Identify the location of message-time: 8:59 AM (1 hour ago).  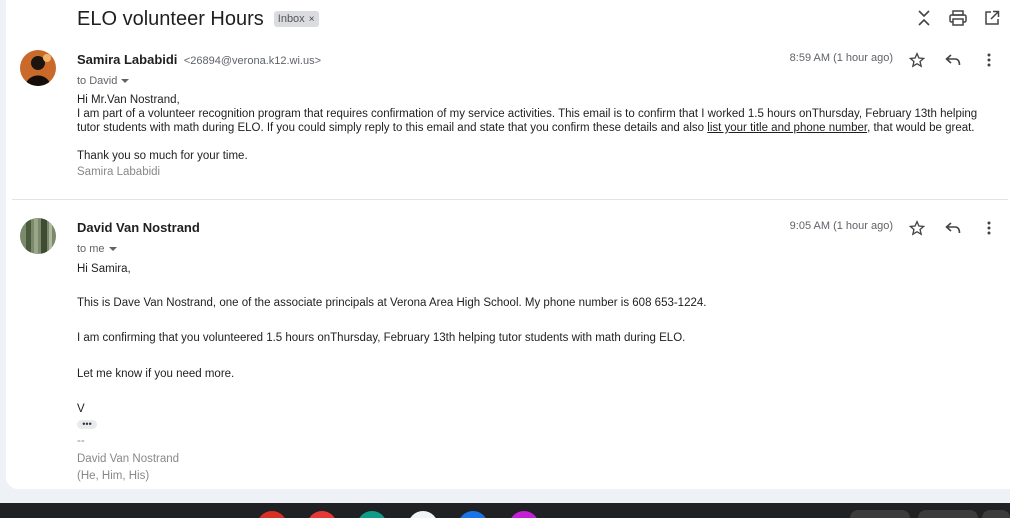
(841, 58).